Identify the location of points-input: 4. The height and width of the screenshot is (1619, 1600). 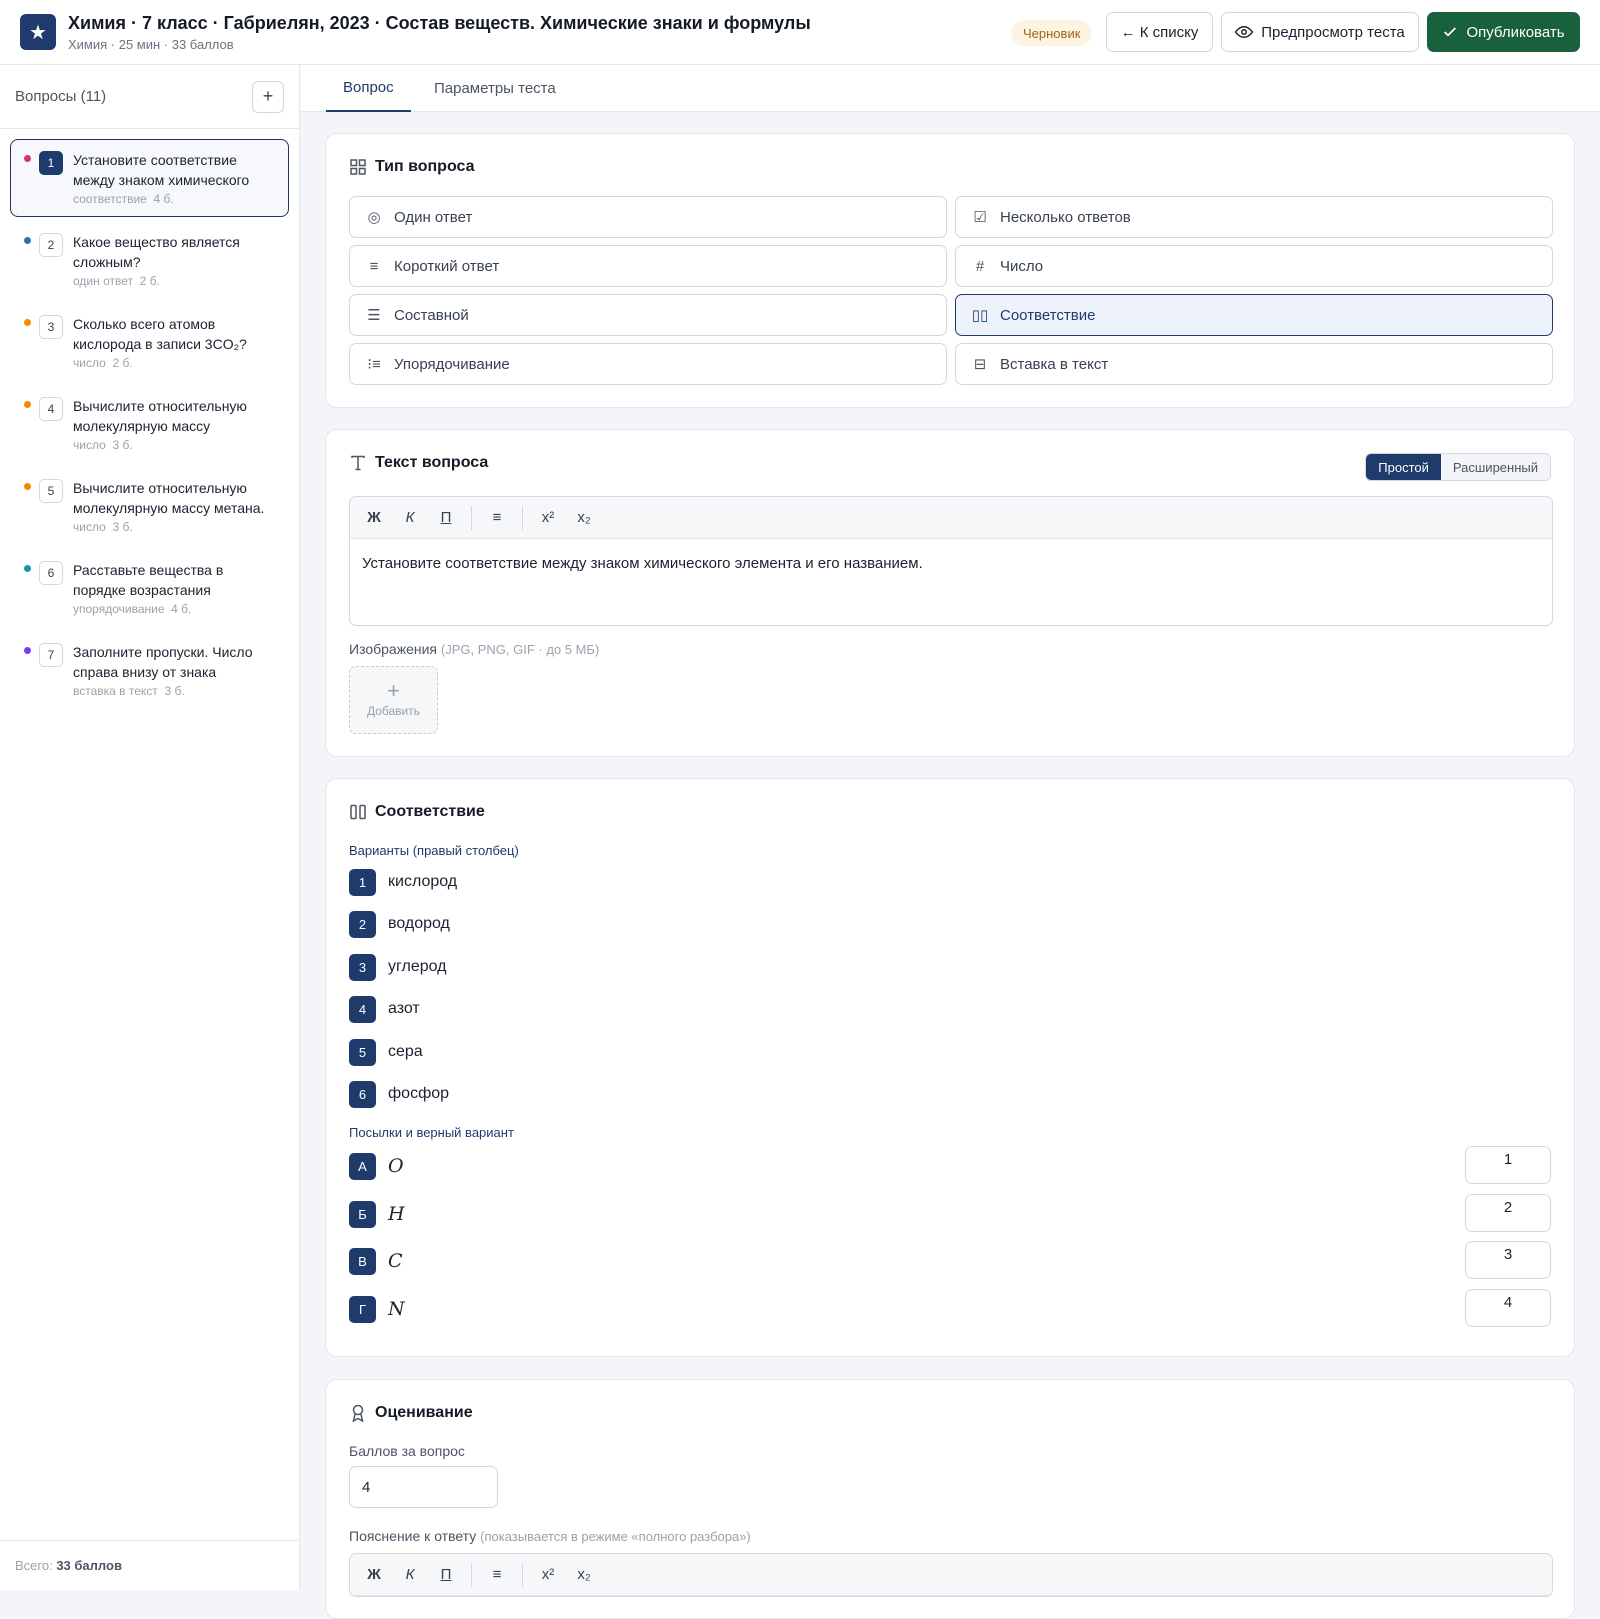
(423, 1487).